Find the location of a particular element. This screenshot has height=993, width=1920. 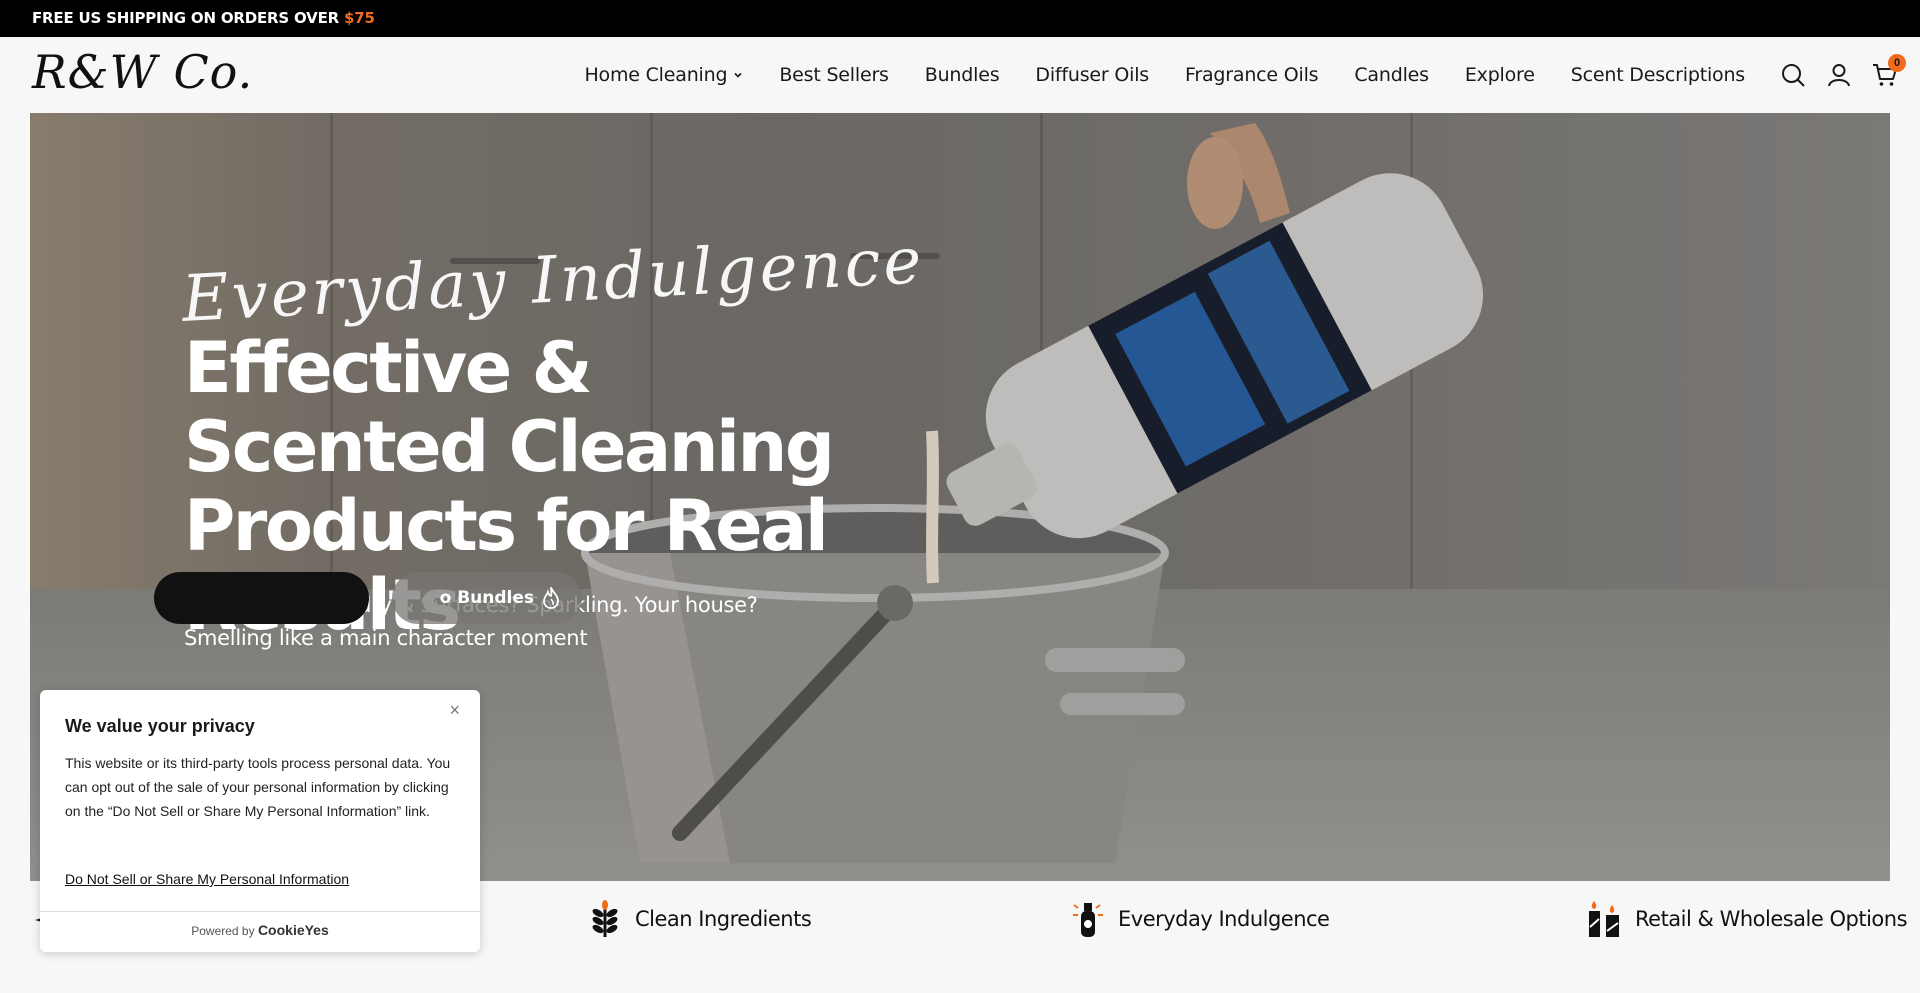

announcement-text: FREE US SHIPPING ON ORDERS OVER is located at coordinates (188, 18).